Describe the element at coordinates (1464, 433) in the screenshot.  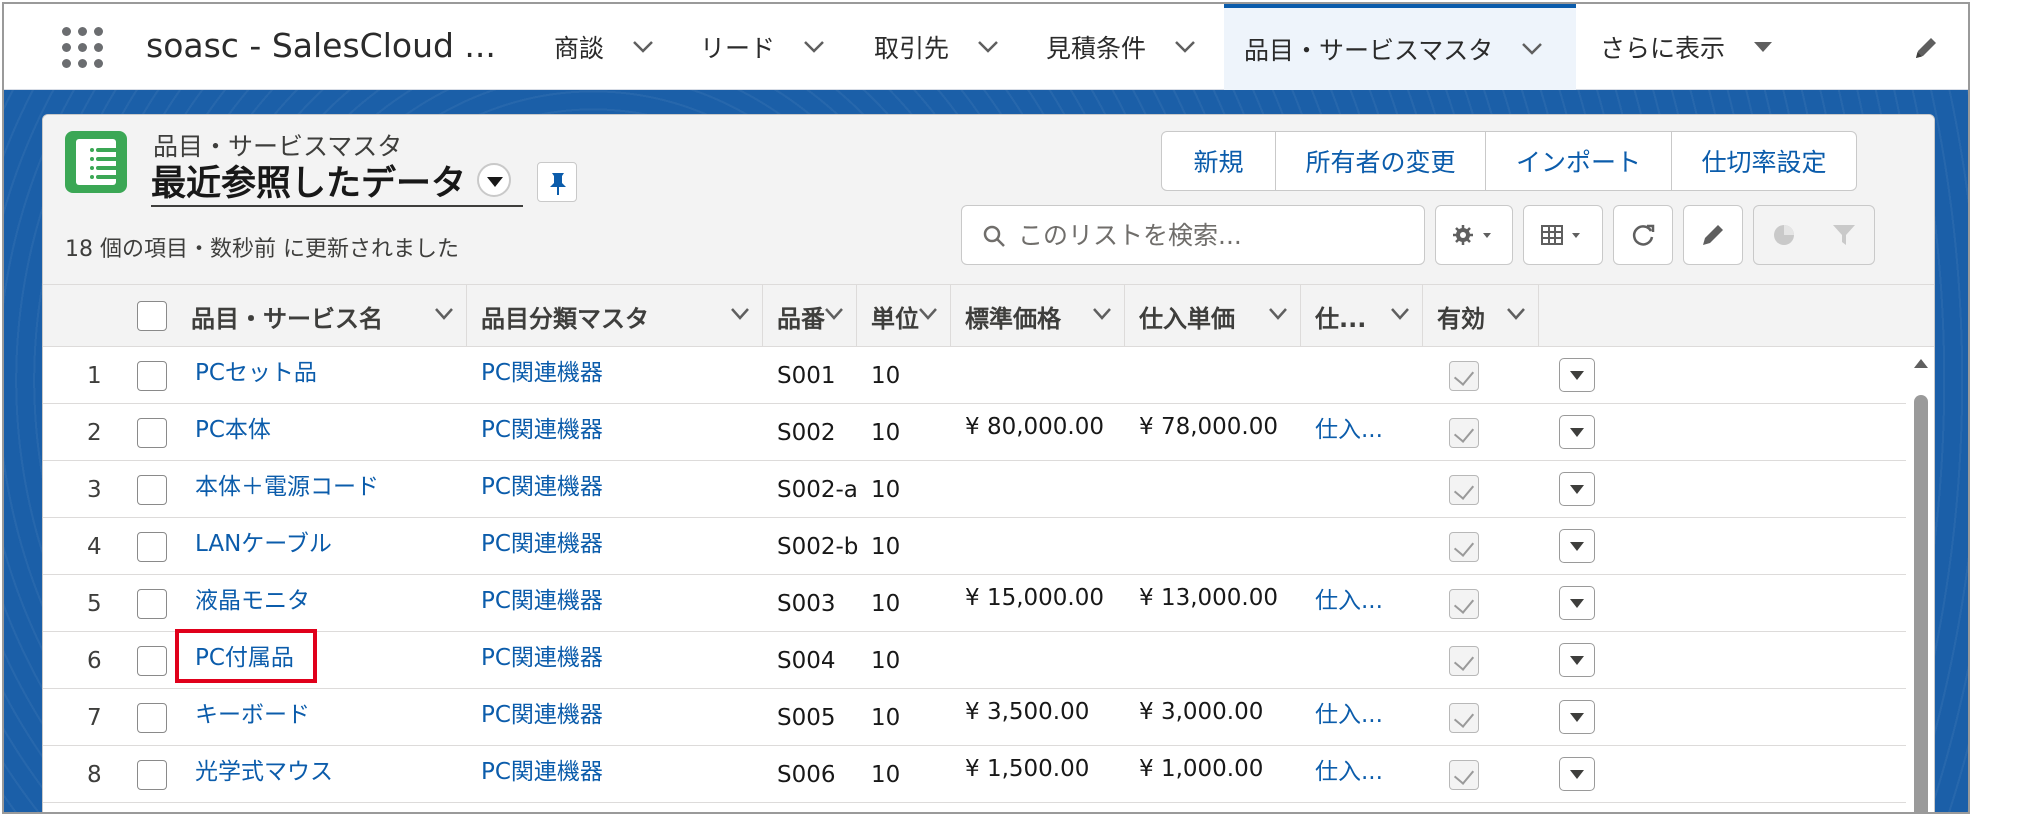
I see `active-checkbox` at that location.